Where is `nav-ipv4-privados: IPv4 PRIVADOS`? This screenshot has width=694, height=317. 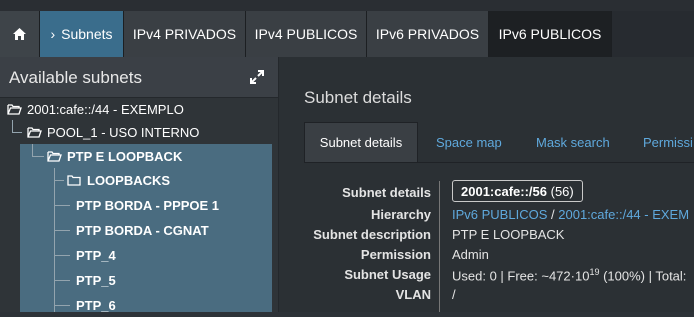 nav-ipv4-privados: IPv4 PRIVADOS is located at coordinates (185, 34).